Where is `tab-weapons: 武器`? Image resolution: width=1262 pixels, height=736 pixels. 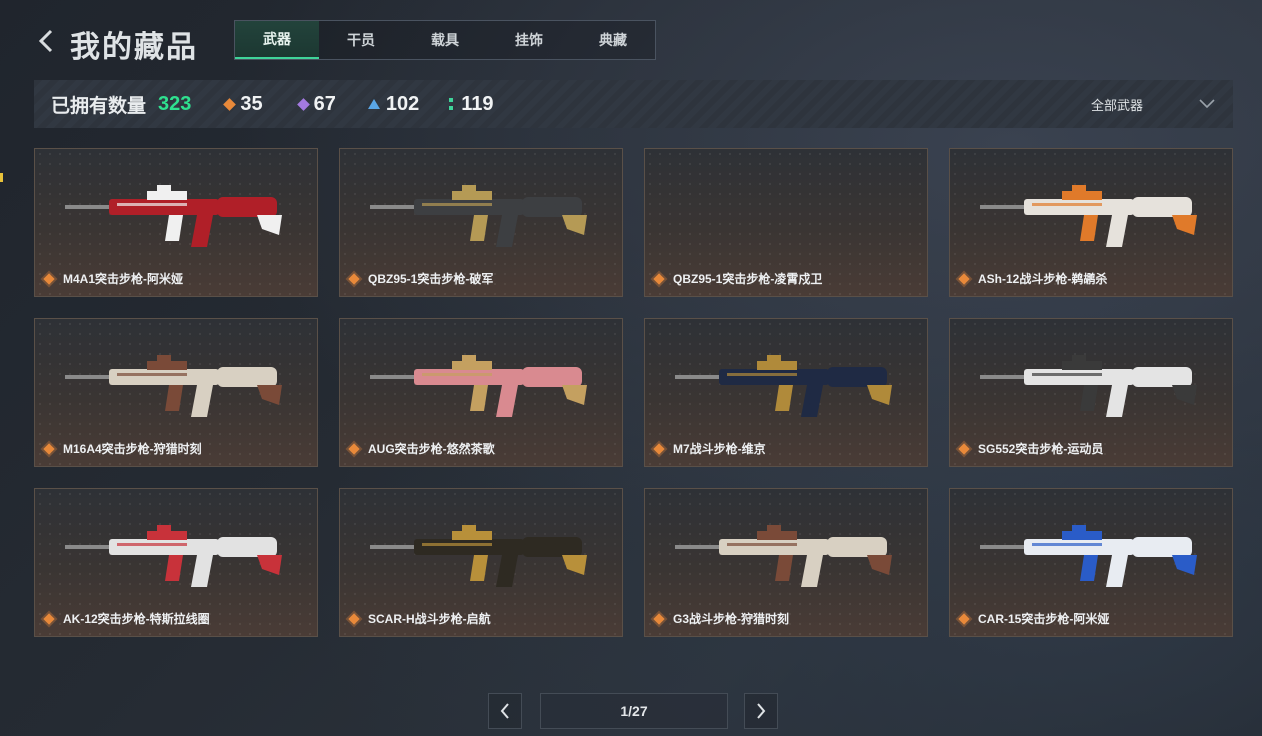
tab-weapons: 武器 is located at coordinates (277, 40).